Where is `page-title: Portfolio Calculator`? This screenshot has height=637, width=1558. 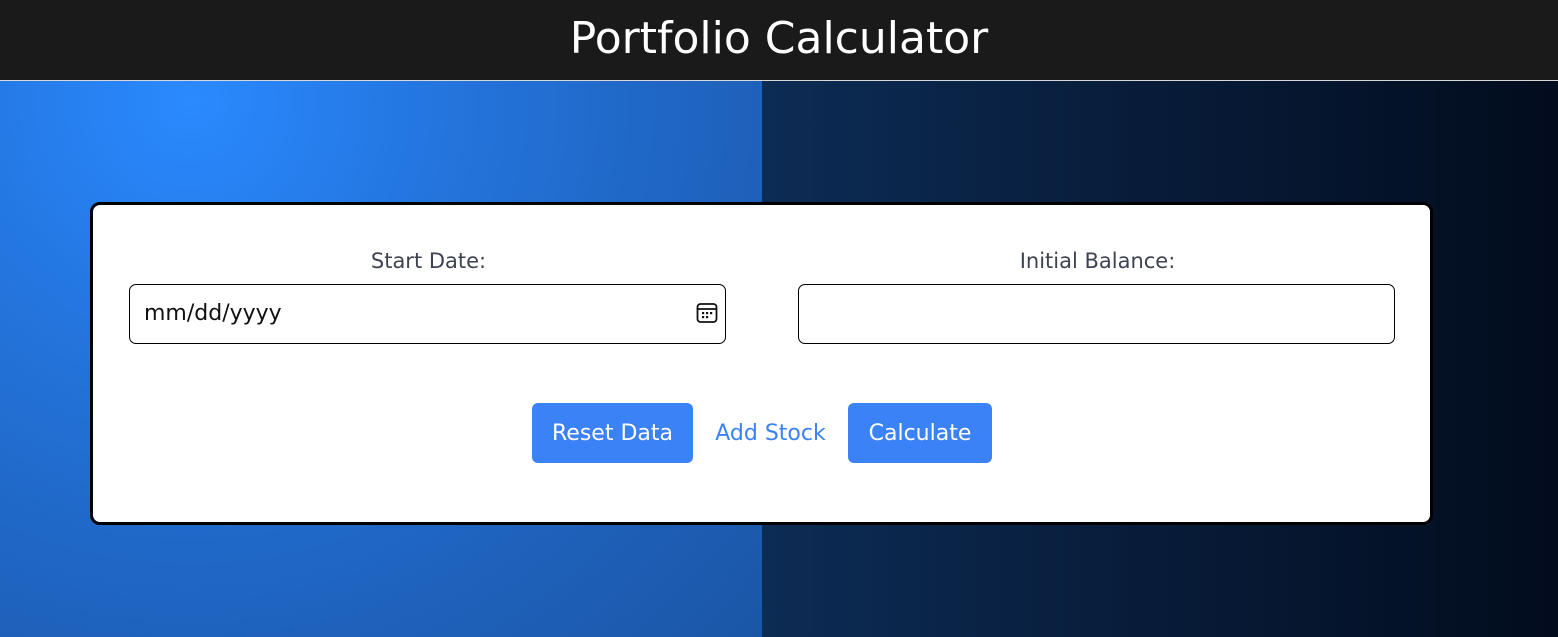 page-title: Portfolio Calculator is located at coordinates (779, 38).